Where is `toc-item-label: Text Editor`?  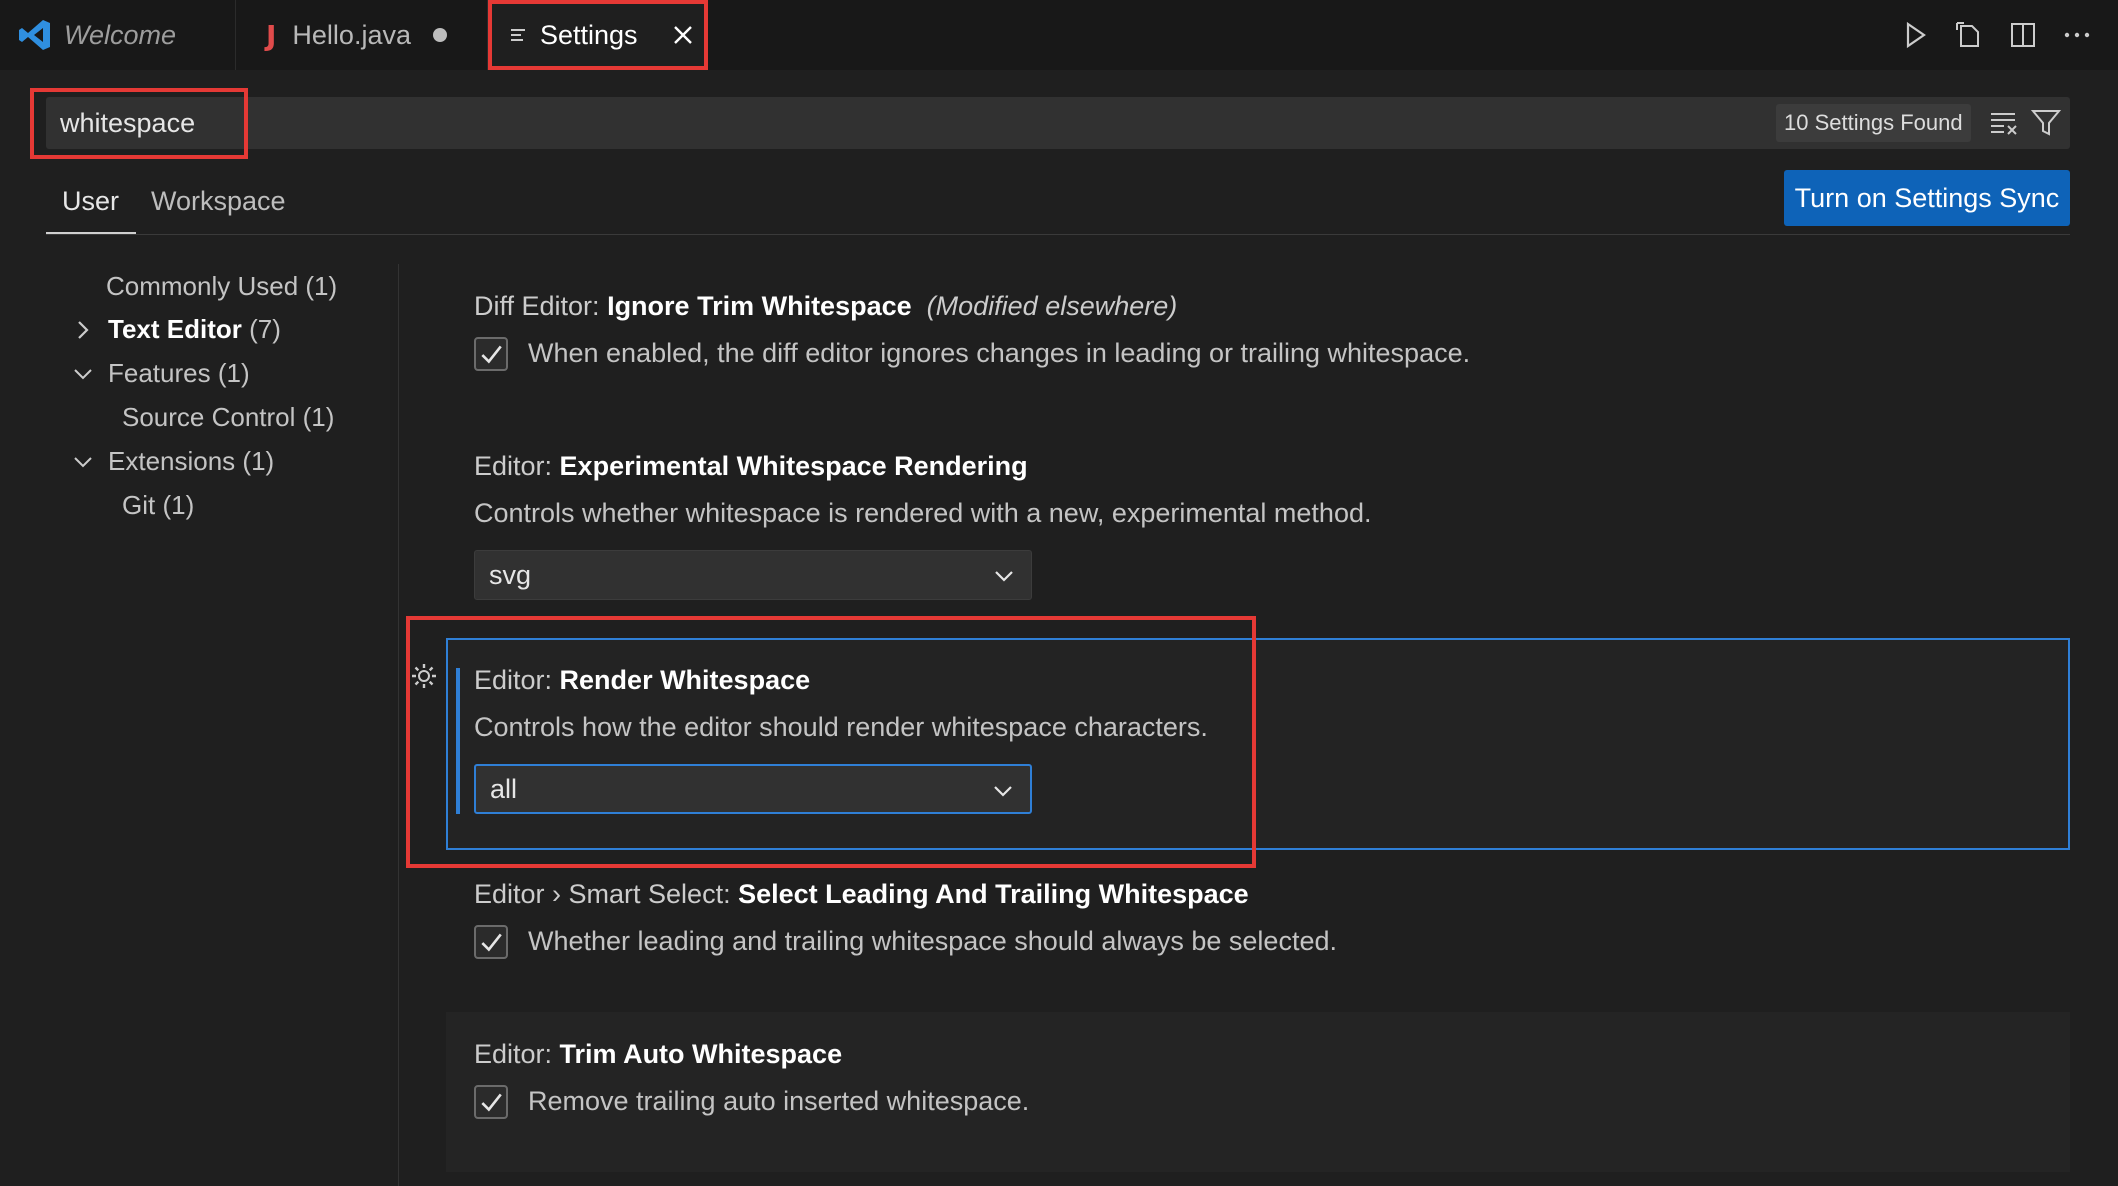
toc-item-label: Text Editor is located at coordinates (175, 329).